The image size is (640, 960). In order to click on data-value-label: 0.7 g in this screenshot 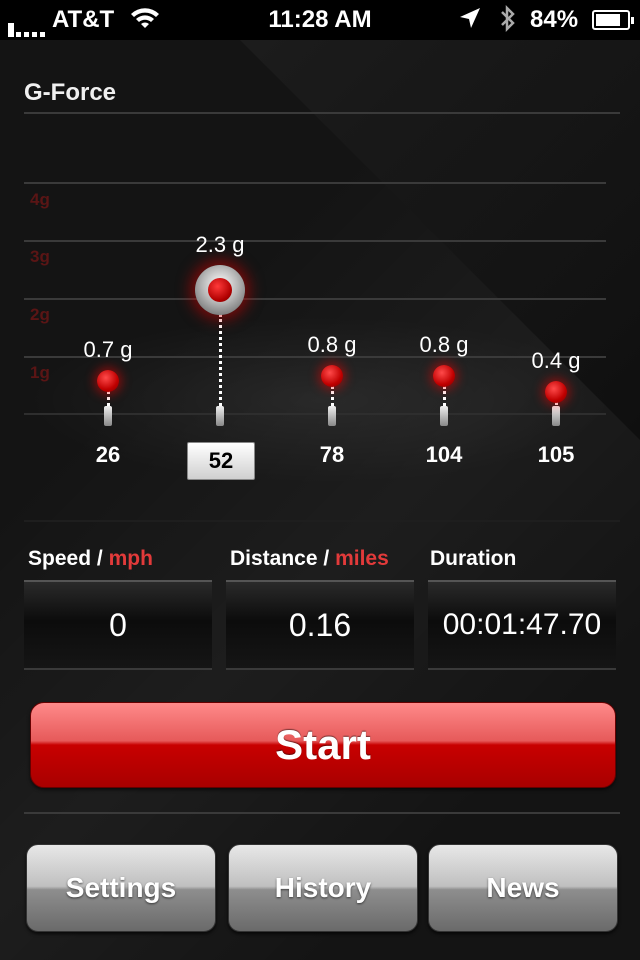, I will do `click(108, 349)`.